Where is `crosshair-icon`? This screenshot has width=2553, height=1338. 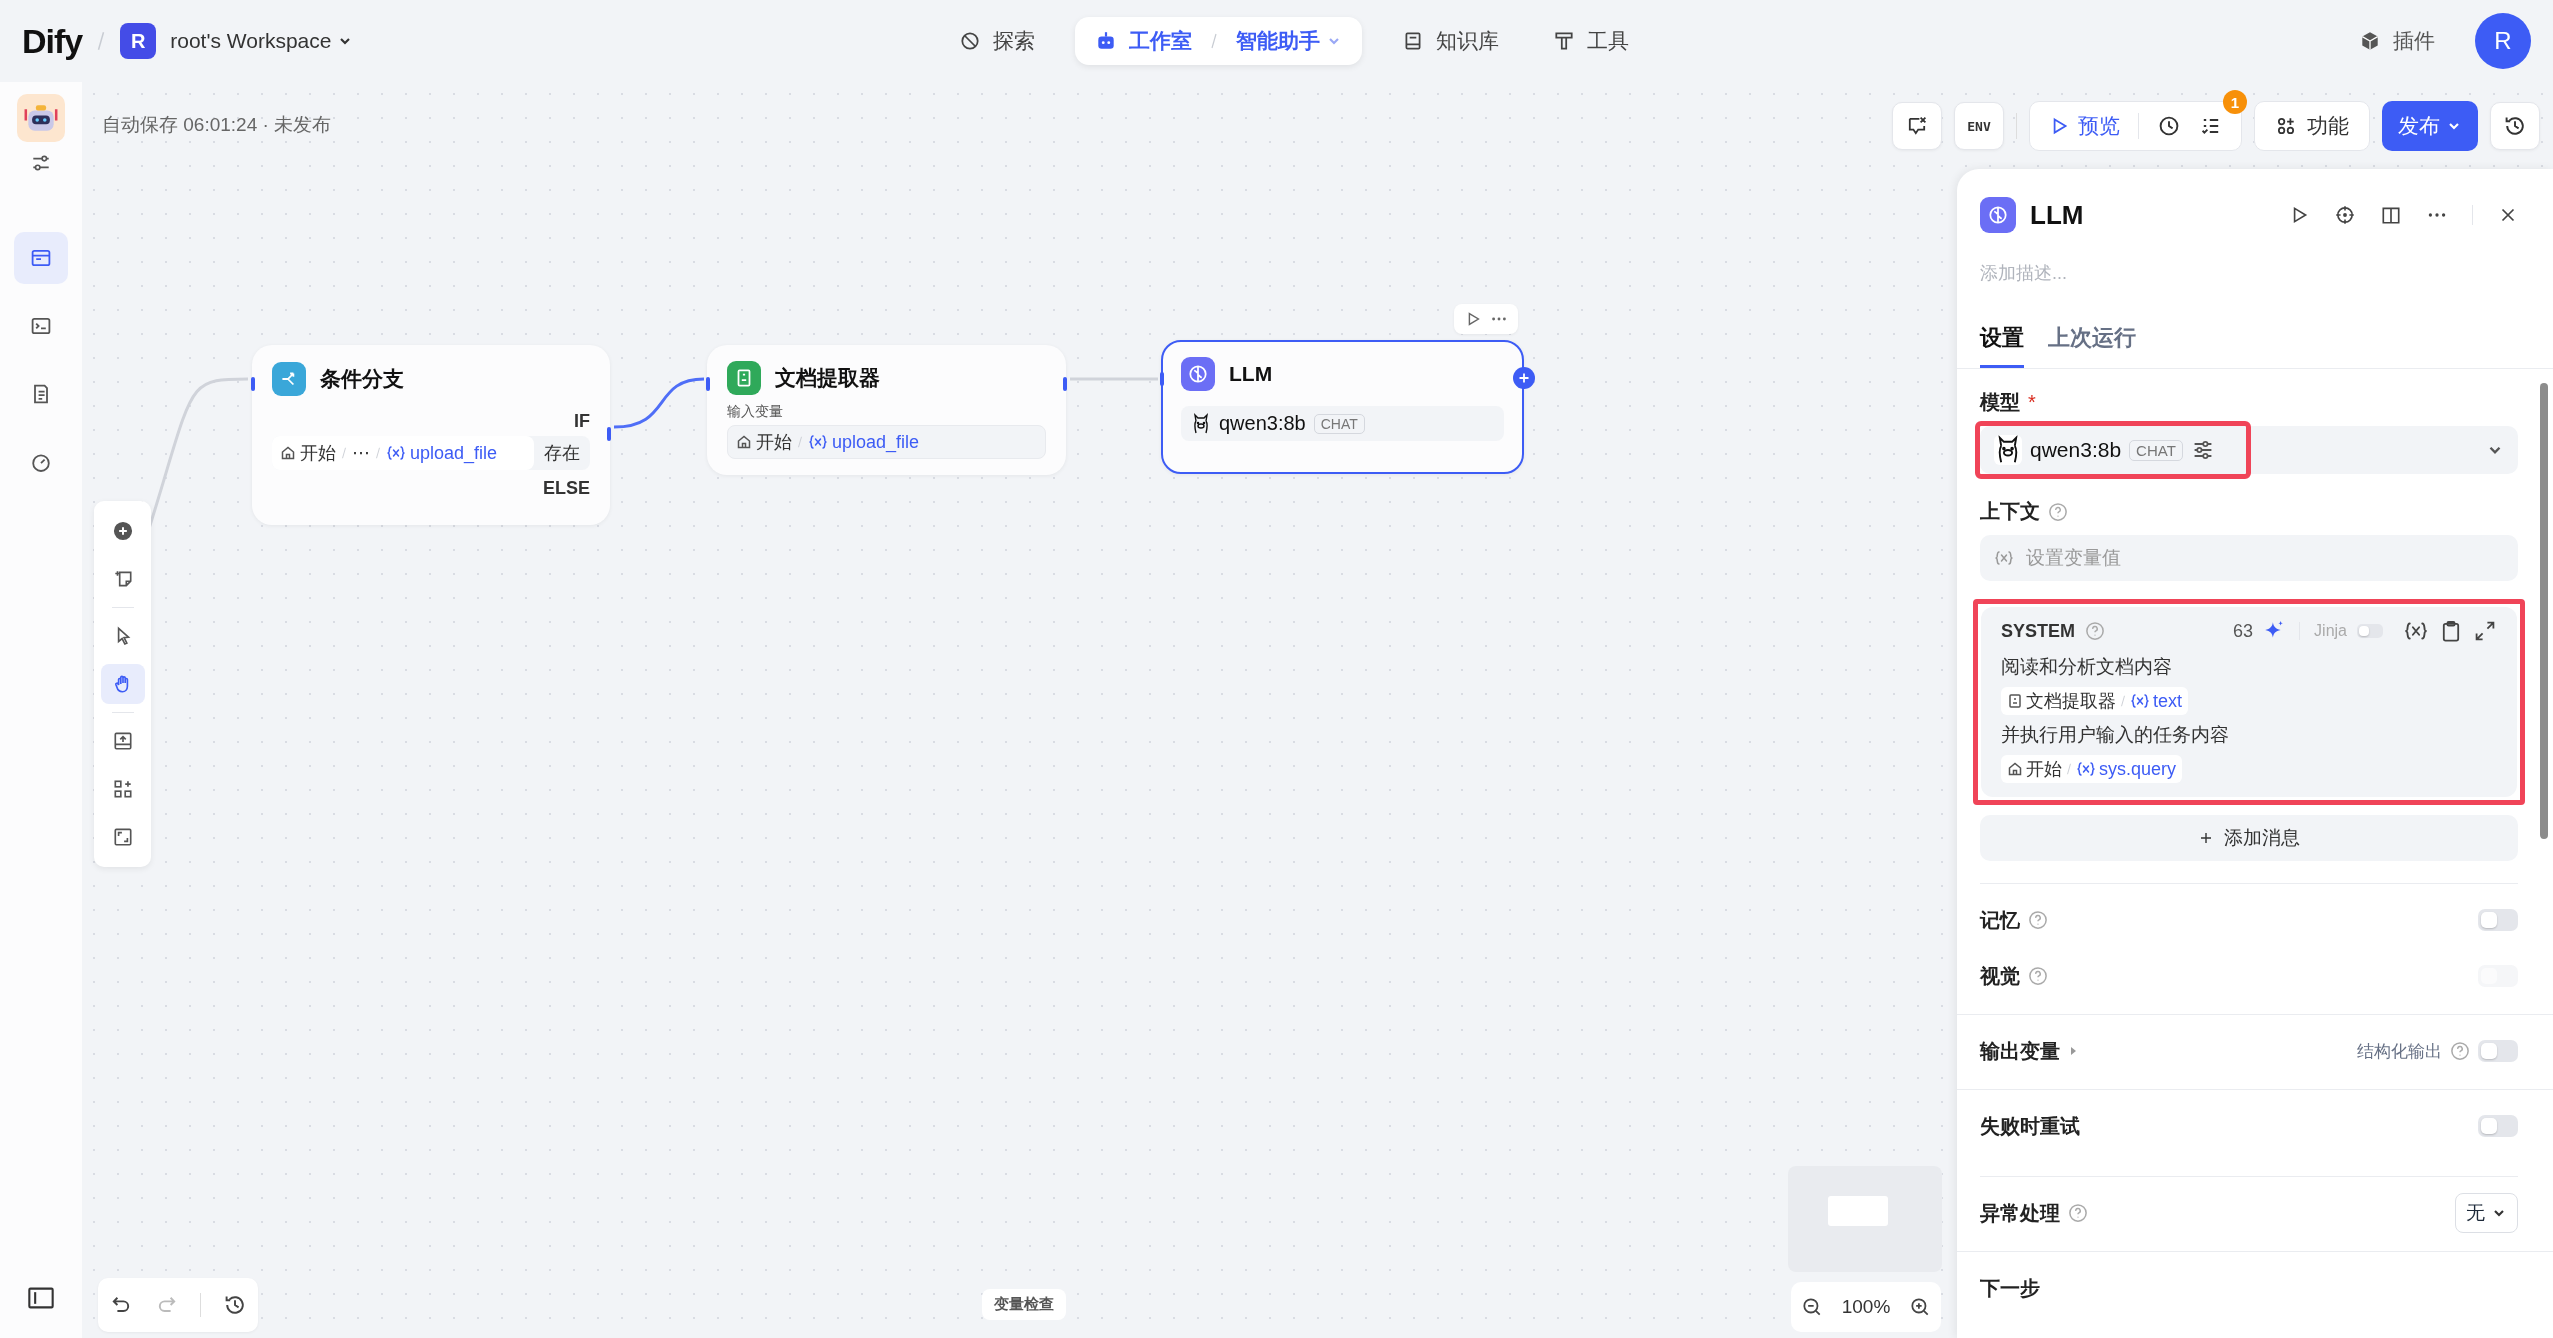 crosshair-icon is located at coordinates (2345, 215).